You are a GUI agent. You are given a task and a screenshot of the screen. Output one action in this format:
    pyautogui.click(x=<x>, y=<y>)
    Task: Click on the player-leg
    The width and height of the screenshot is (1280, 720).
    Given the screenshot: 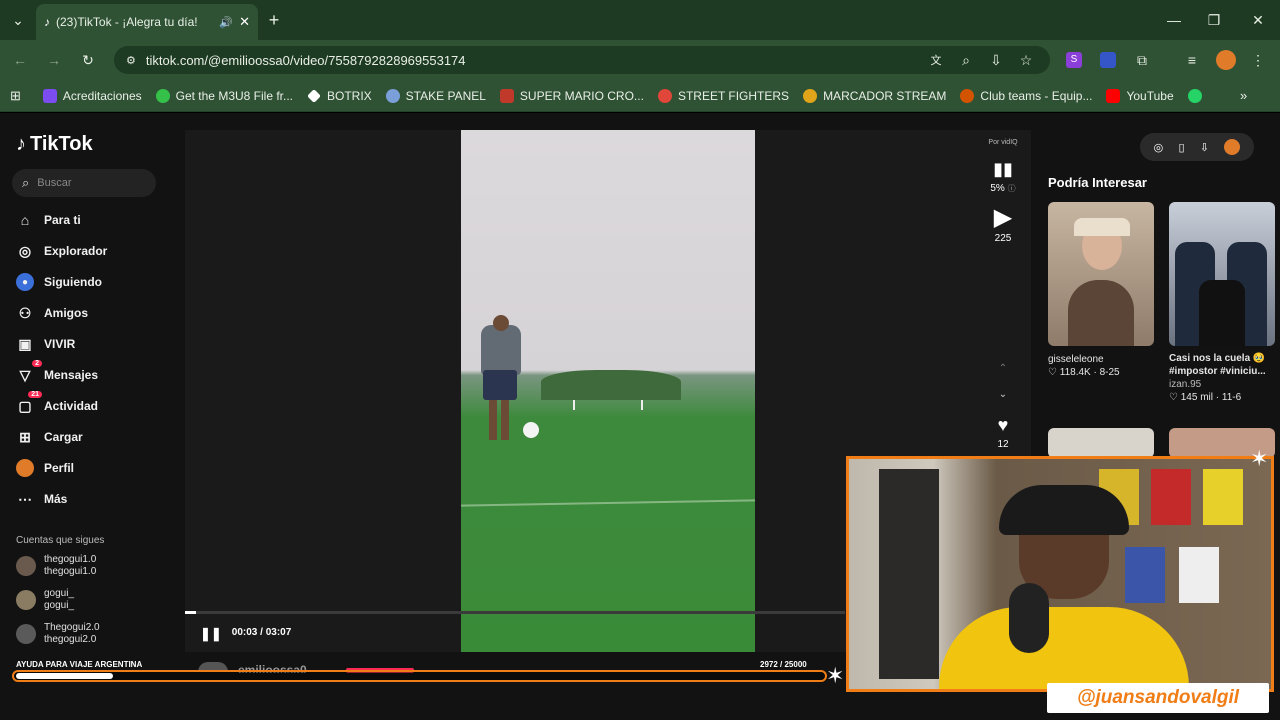 What is the action you would take?
    pyautogui.click(x=505, y=420)
    